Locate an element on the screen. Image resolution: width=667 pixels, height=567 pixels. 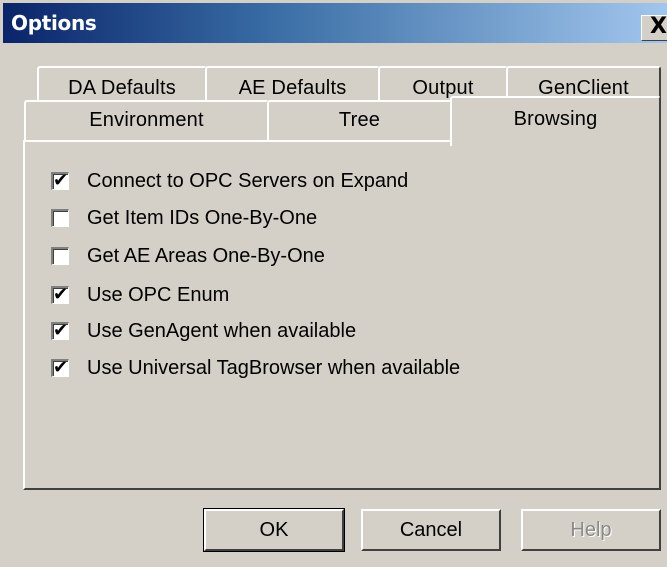
option-get-item-ids: Get Item IDs One-By-One is located at coordinates (184, 218).